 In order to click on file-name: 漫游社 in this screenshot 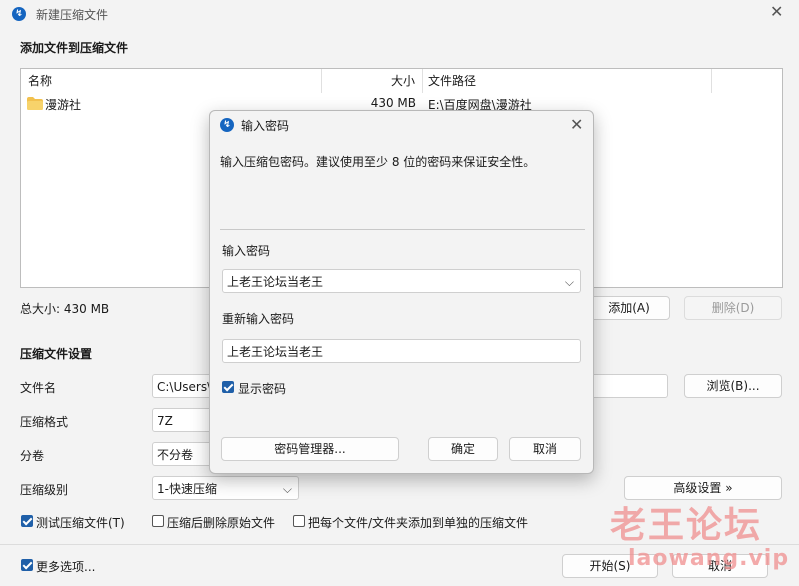, I will do `click(63, 105)`.